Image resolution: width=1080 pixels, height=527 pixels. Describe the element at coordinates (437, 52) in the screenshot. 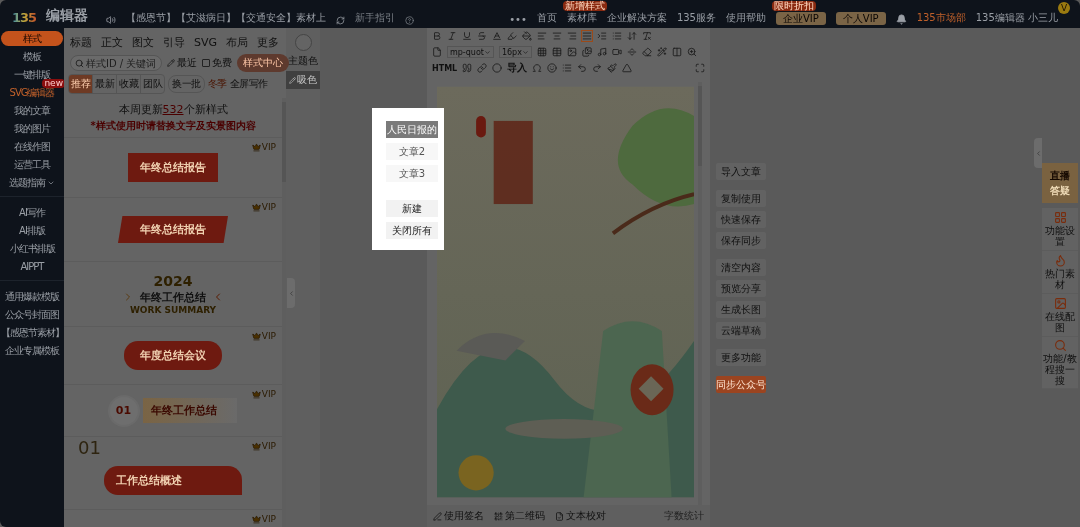

I see `file-icon` at that location.